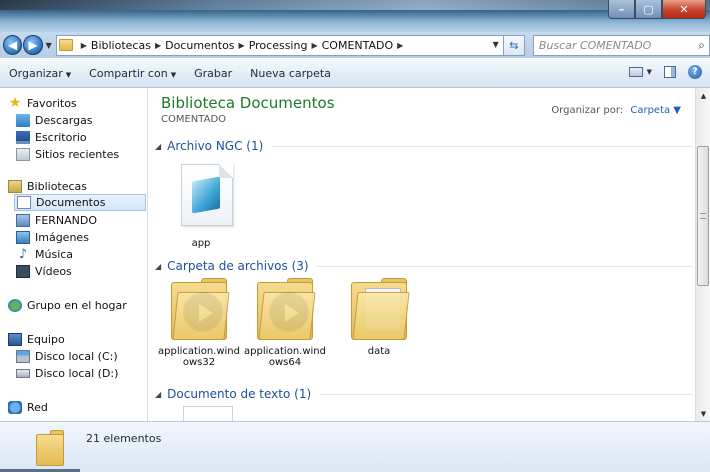  What do you see at coordinates (81, 220) in the screenshot?
I see `sidebar-item-fernando: FERNANDO` at bounding box center [81, 220].